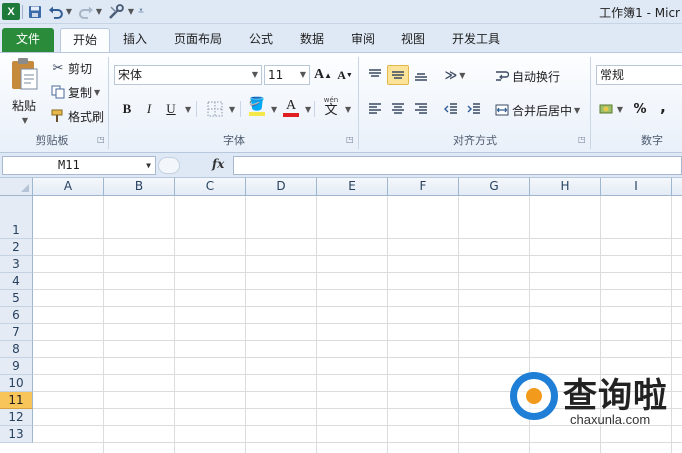 The image size is (682, 453). Describe the element at coordinates (16, 247) in the screenshot. I see `row-header-2: 2` at that location.